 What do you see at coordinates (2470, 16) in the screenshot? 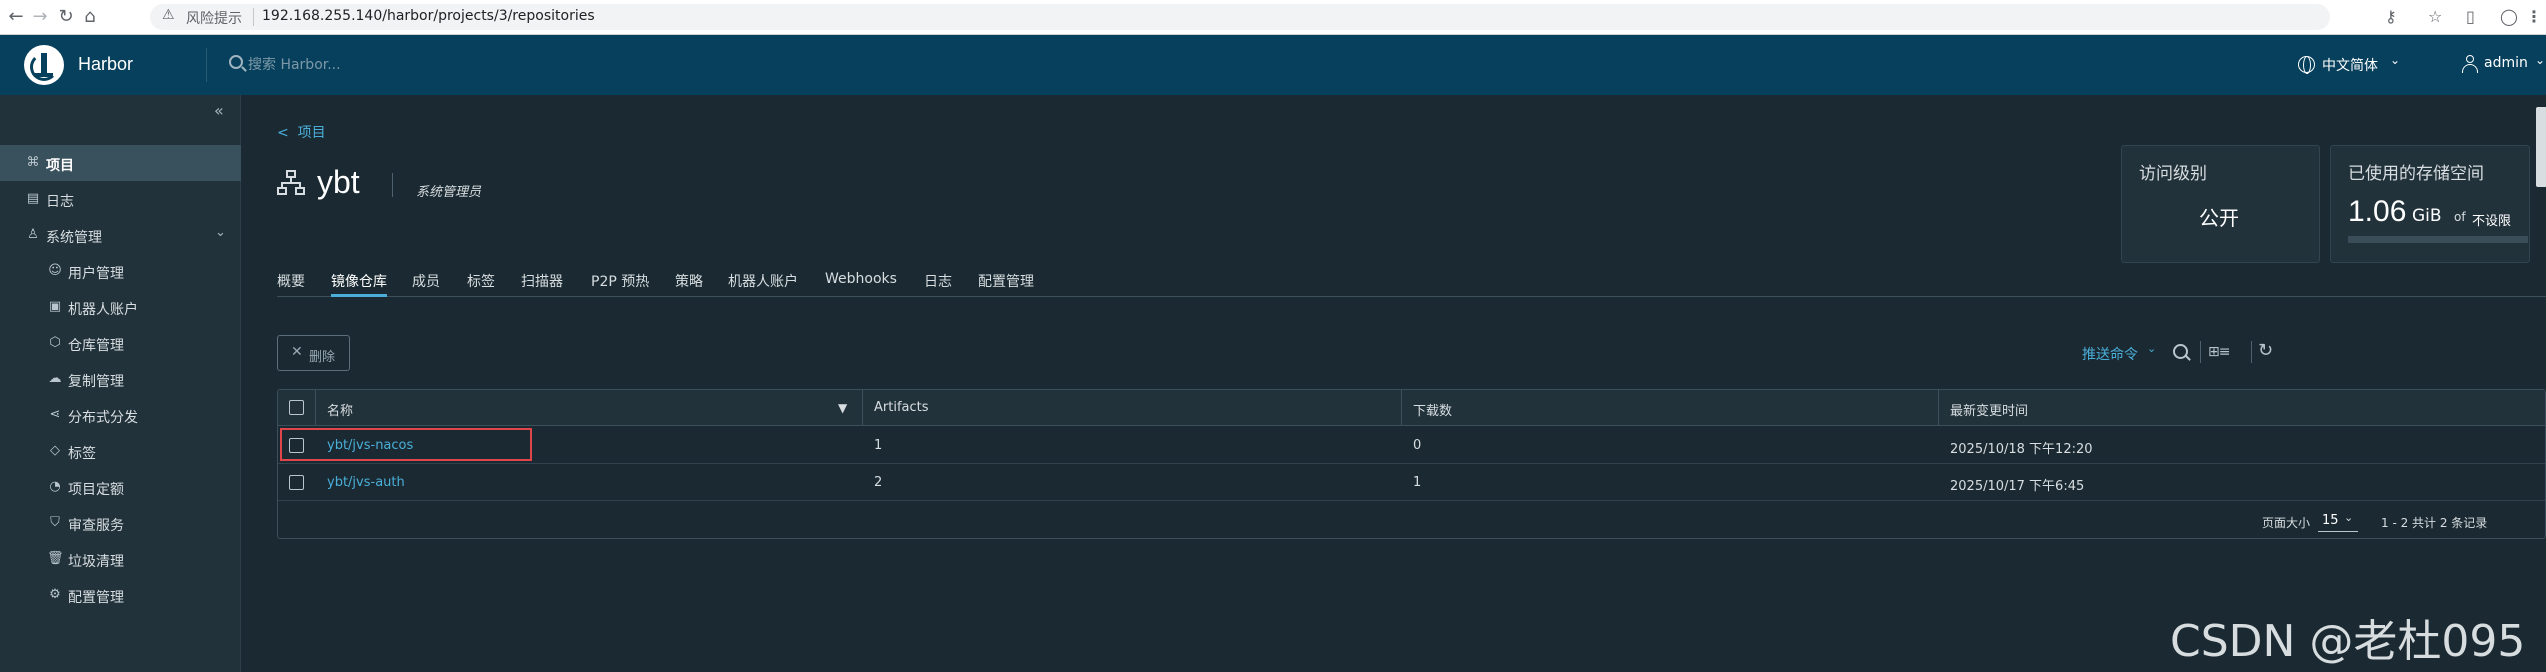
I see `sidepanel-icon: ▯` at bounding box center [2470, 16].